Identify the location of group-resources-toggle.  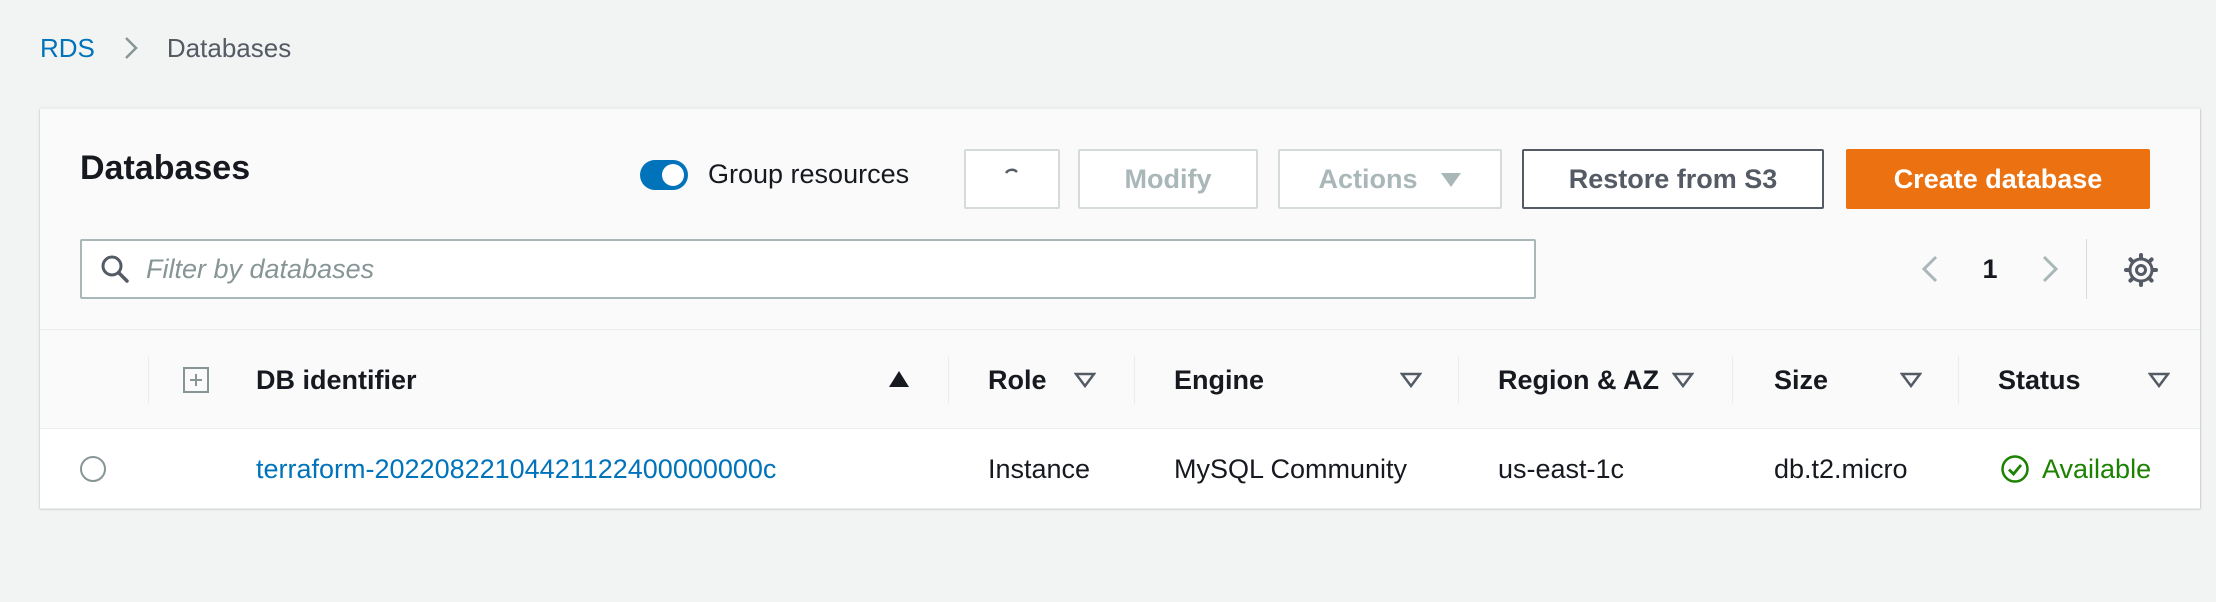
(664, 174).